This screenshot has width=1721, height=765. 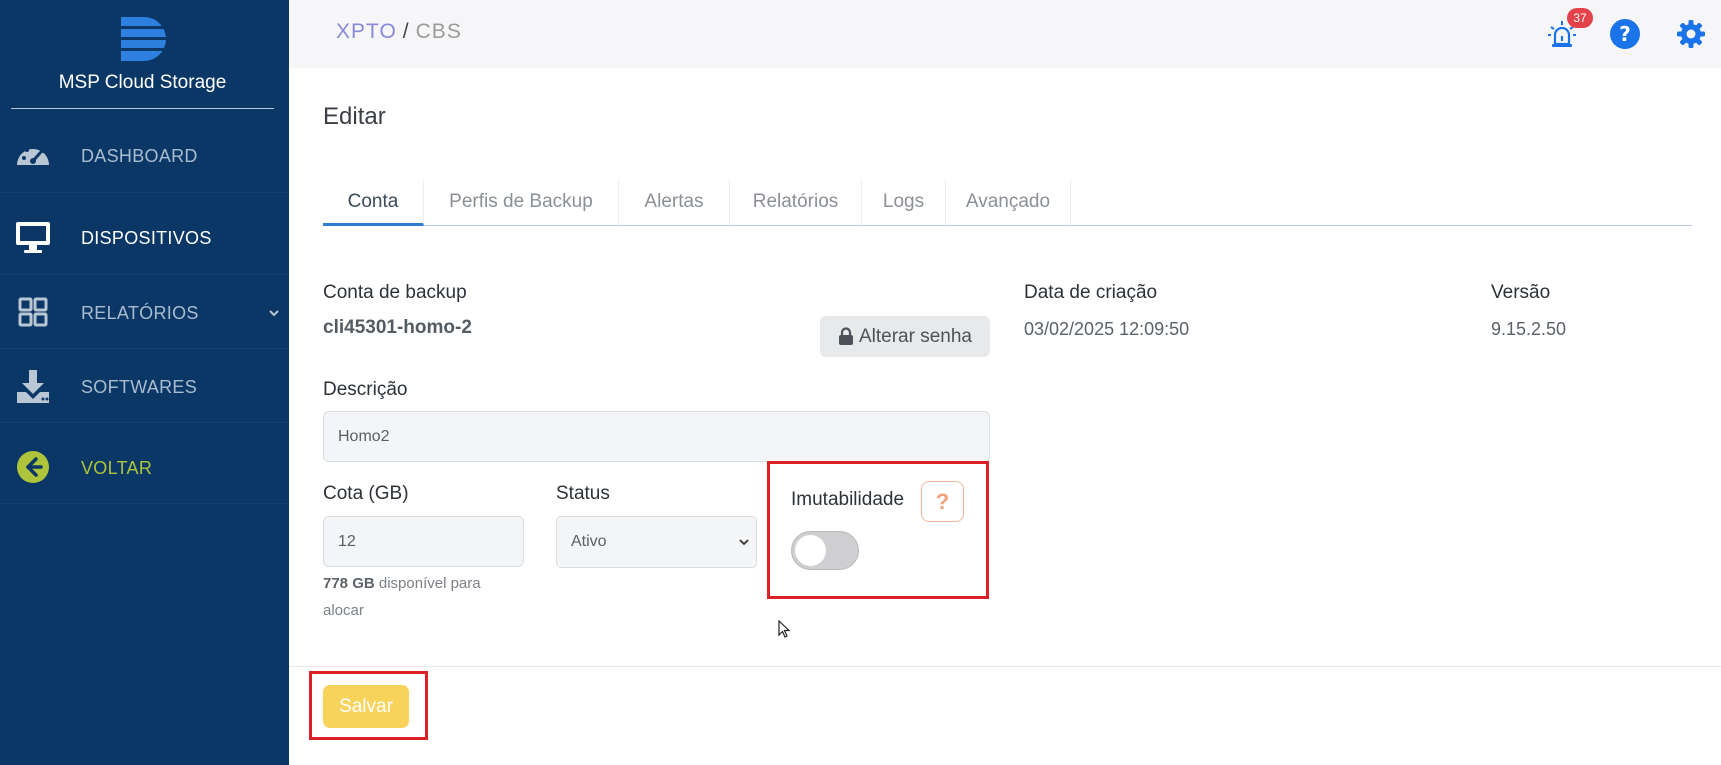 I want to click on lock-icon, so click(x=845, y=336).